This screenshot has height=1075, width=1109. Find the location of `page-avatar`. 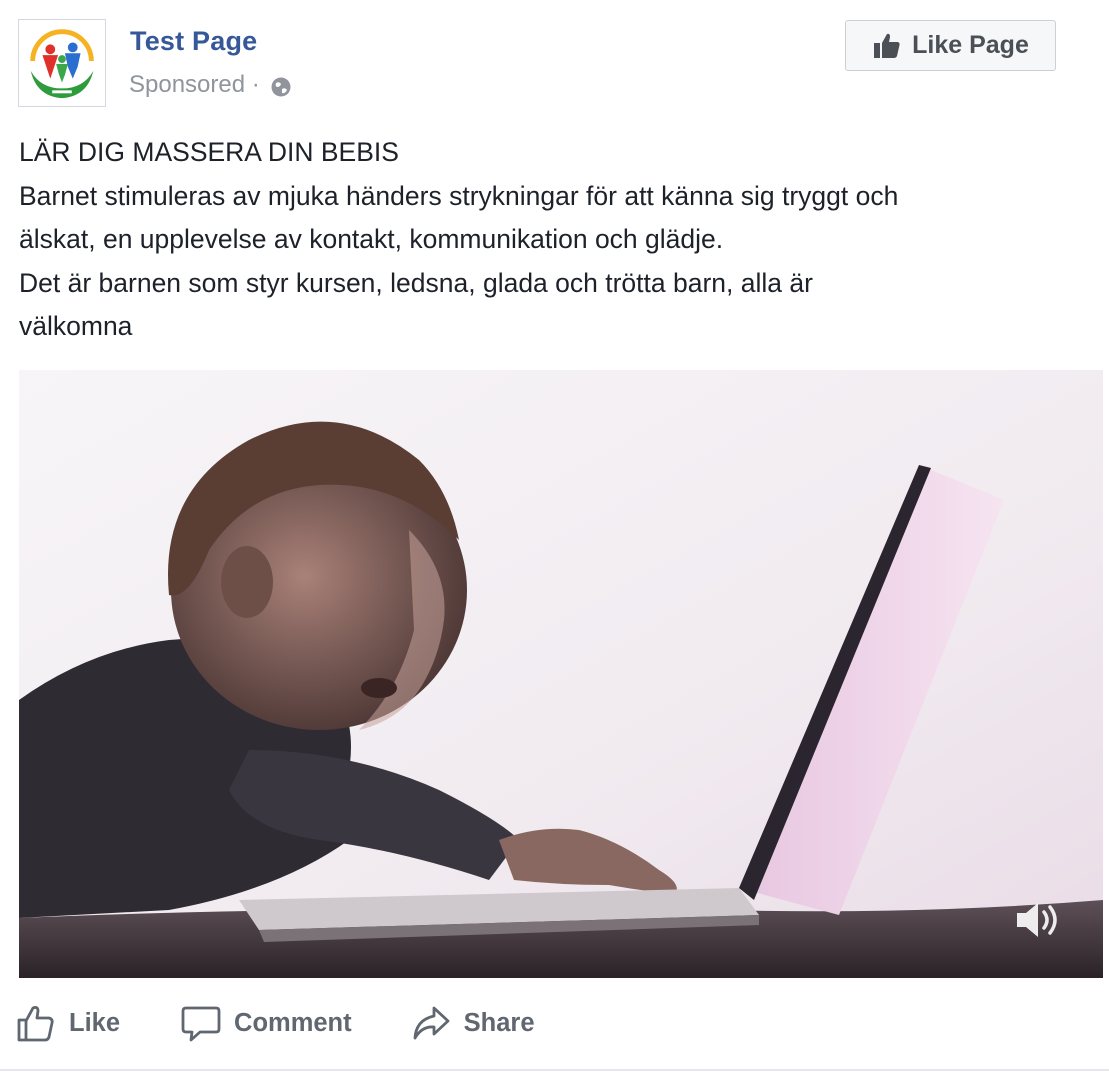

page-avatar is located at coordinates (62, 63).